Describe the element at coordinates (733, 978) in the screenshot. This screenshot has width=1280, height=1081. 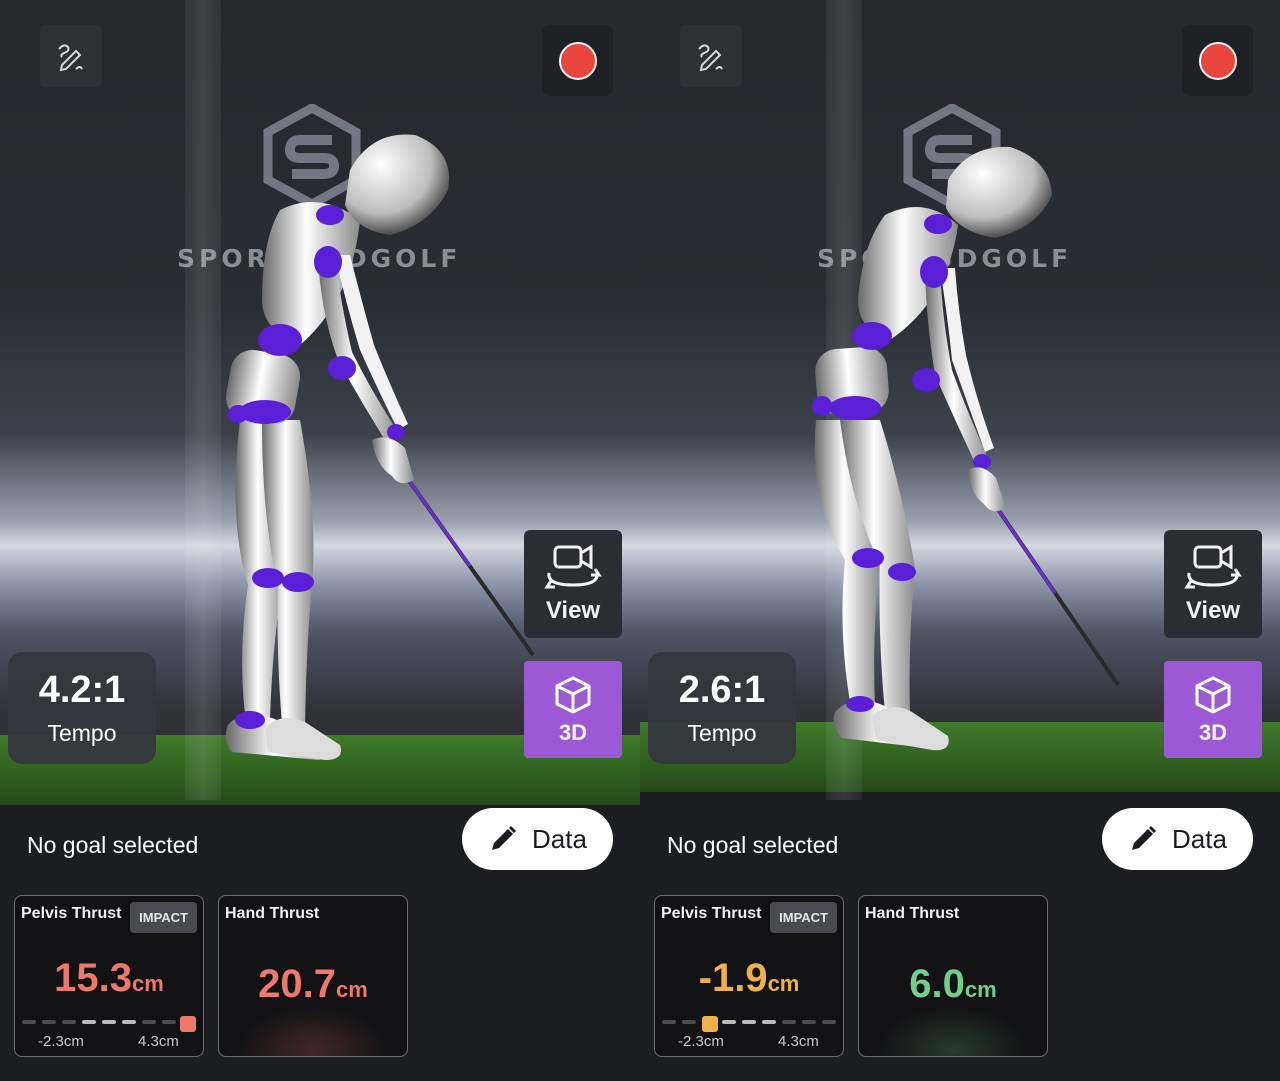
I see `metric-number: -1.9` at that location.